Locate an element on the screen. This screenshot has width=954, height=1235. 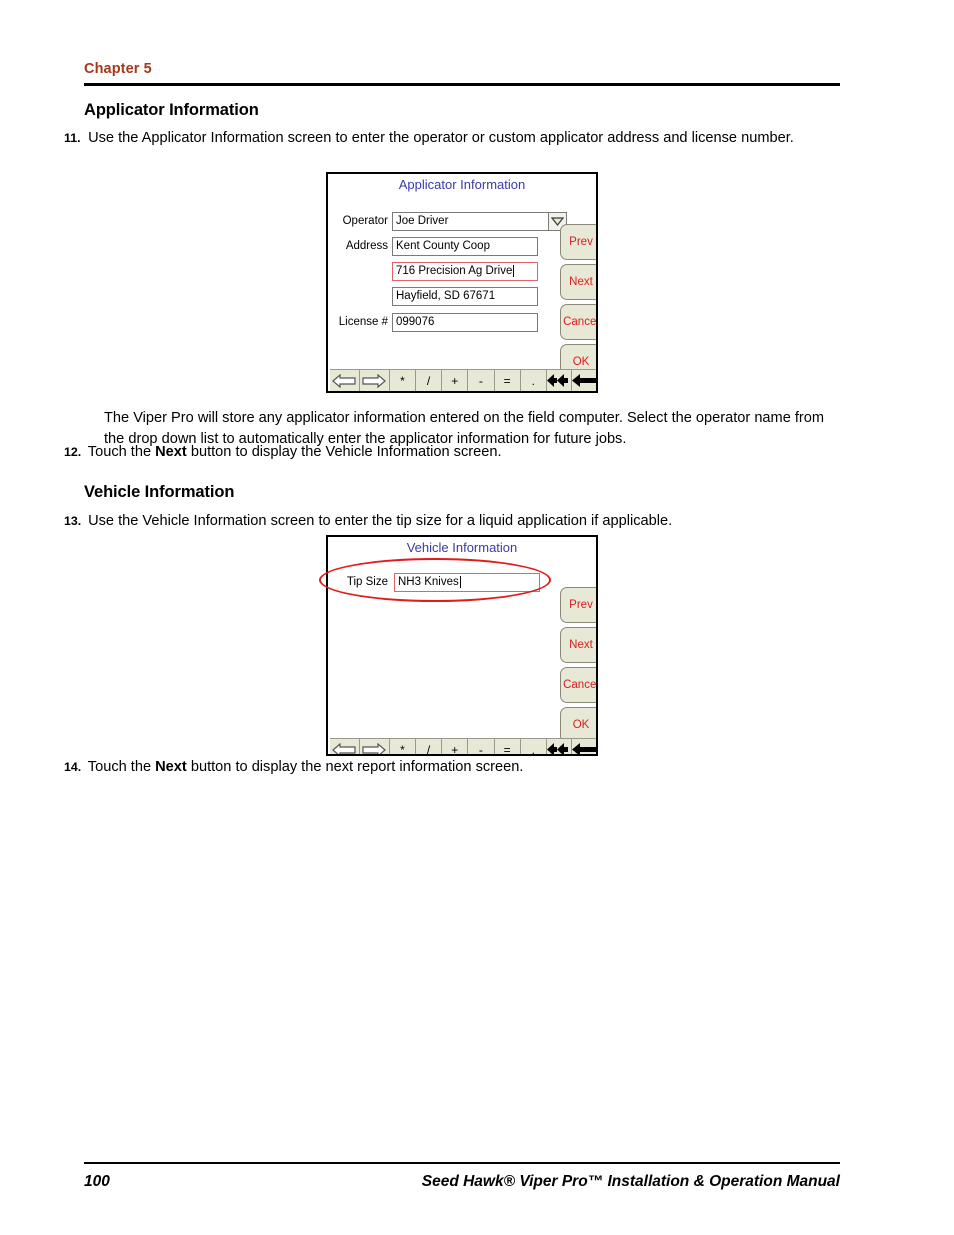
dialog-title: Vehicle Information is located at coordinates (462, 547).